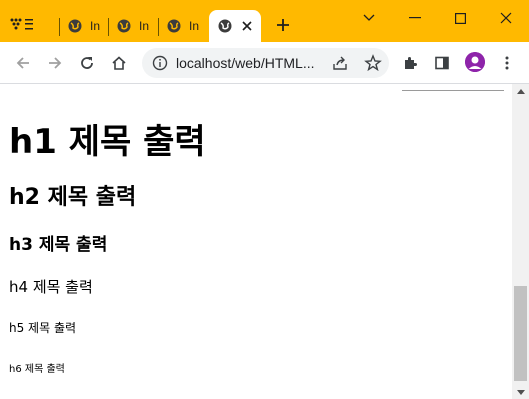 The height and width of the screenshot is (399, 529). I want to click on scroll-up-arrow-icon, so click(520, 91).